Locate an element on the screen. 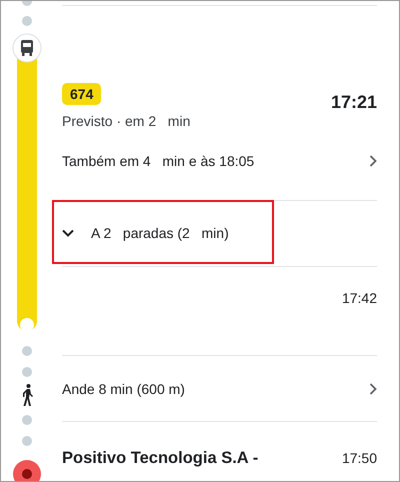 This screenshot has height=482, width=400. route-badge: 674 is located at coordinates (82, 94).